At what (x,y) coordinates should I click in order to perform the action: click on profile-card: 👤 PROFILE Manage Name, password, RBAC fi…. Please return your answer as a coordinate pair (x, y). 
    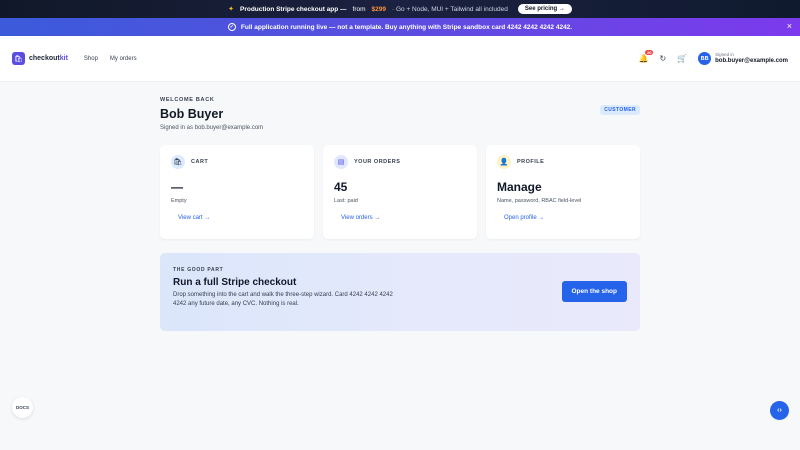
    Looking at the image, I should click on (563, 192).